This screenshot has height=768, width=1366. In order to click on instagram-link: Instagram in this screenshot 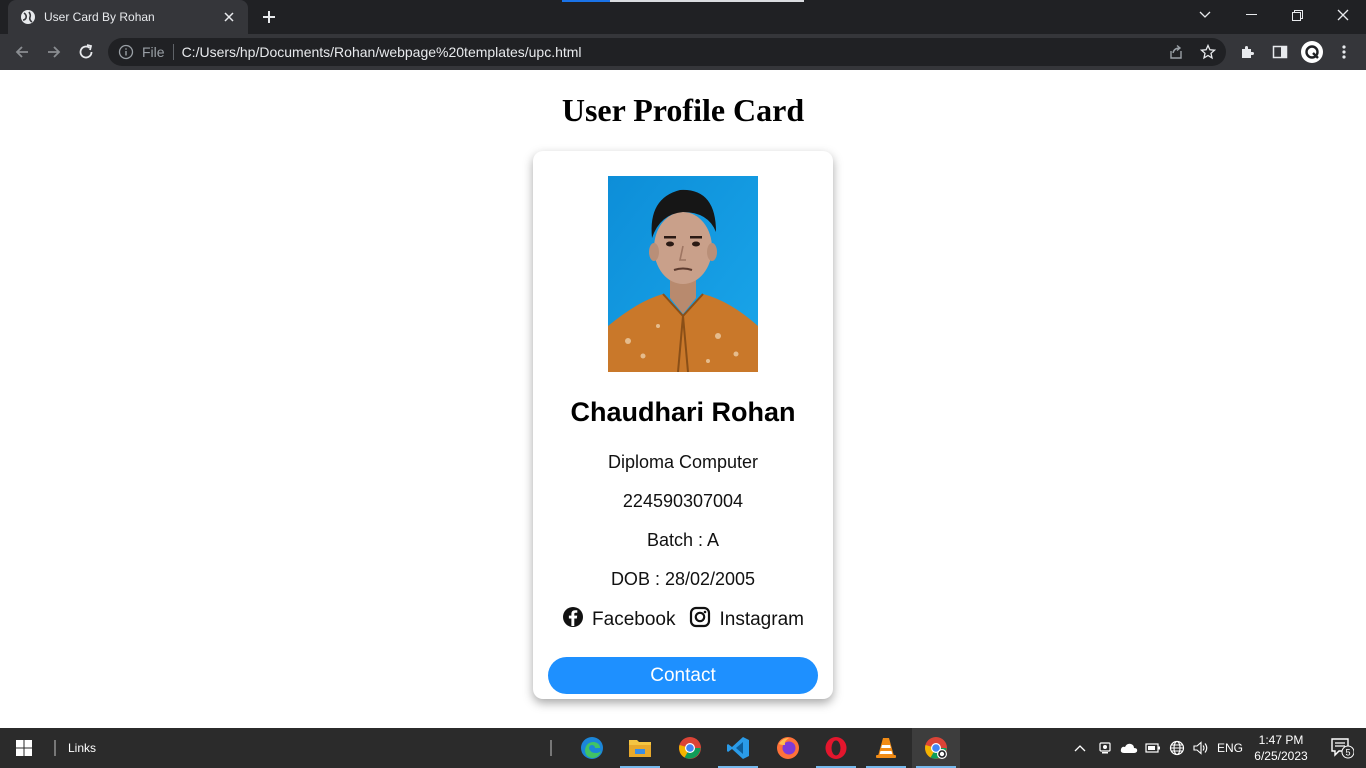, I will do `click(746, 618)`.